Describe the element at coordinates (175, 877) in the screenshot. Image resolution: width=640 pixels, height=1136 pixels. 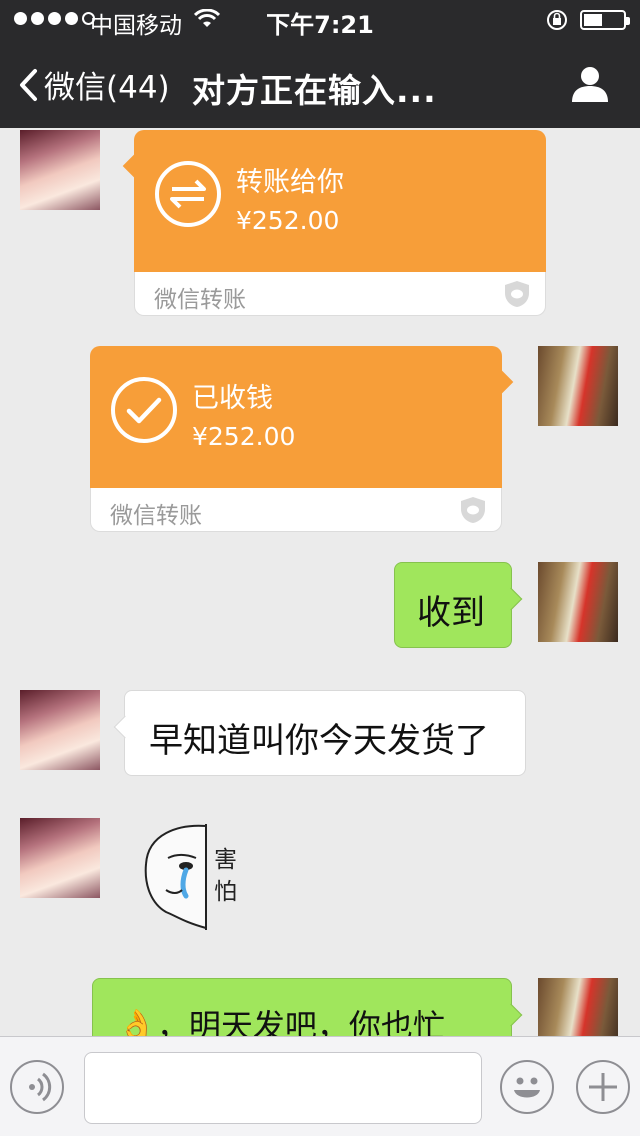
I see `crying-face-sticker-icon` at that location.